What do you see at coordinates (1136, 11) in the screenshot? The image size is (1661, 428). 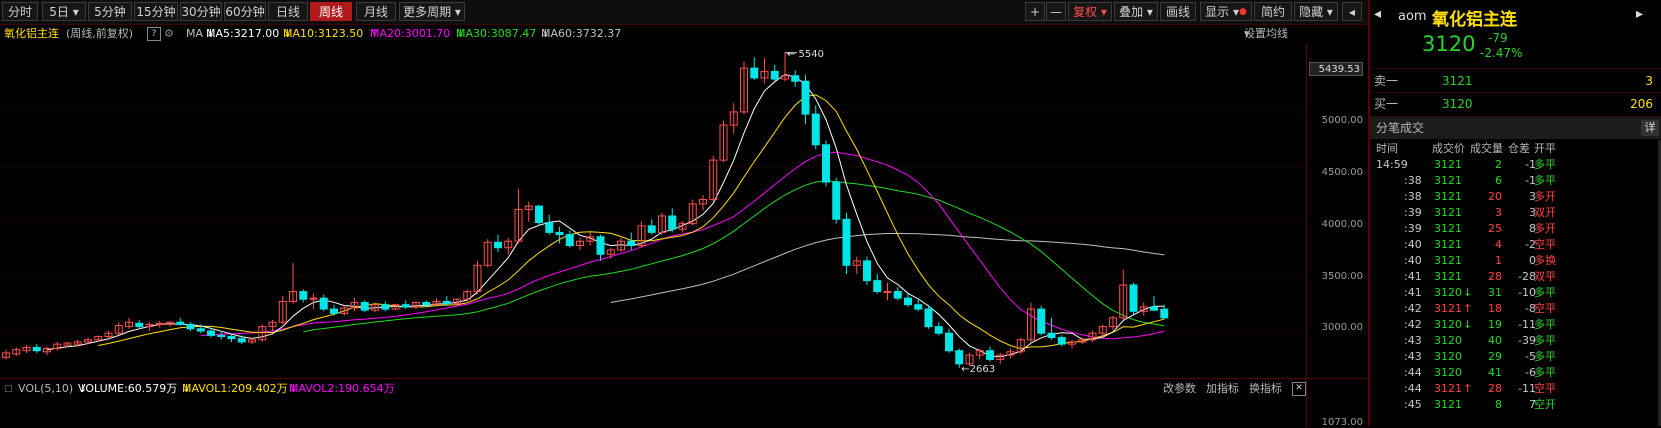 I see `overlay-dropdown: 叠加 ▾` at bounding box center [1136, 11].